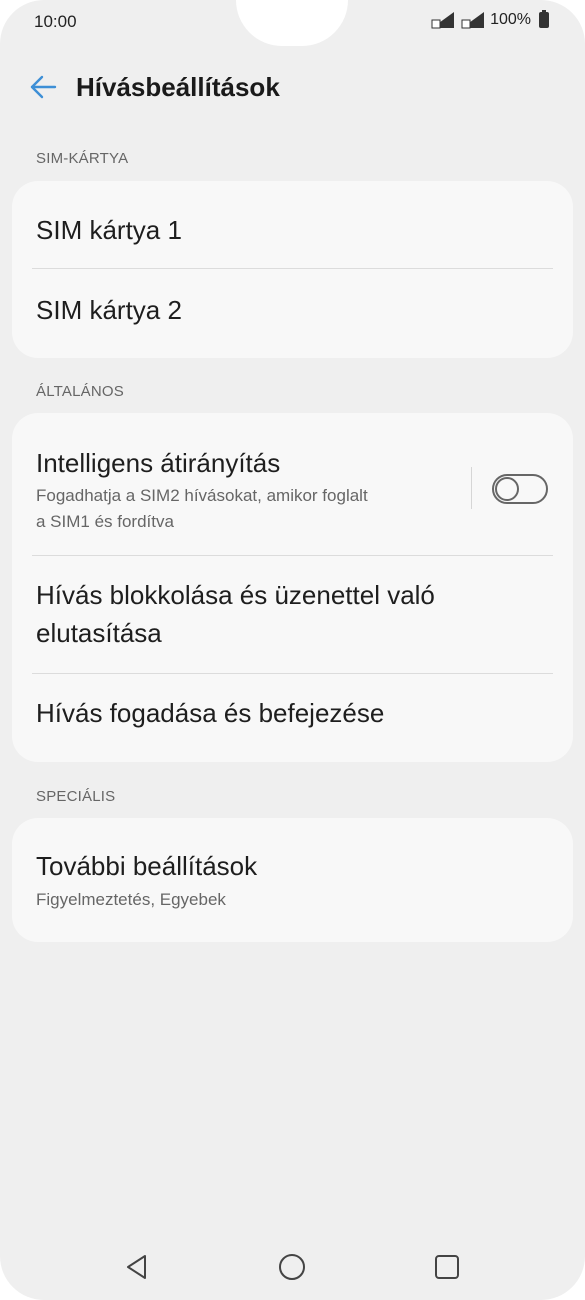 The width and height of the screenshot is (585, 1300). I want to click on smart-forward-subtitle-line2: a SIM1 és fordítva, so click(105, 521).